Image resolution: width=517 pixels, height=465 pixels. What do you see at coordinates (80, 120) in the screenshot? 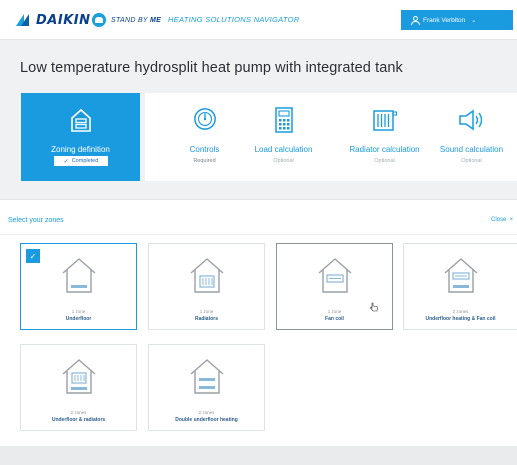
I see `house-zones-icon` at bounding box center [80, 120].